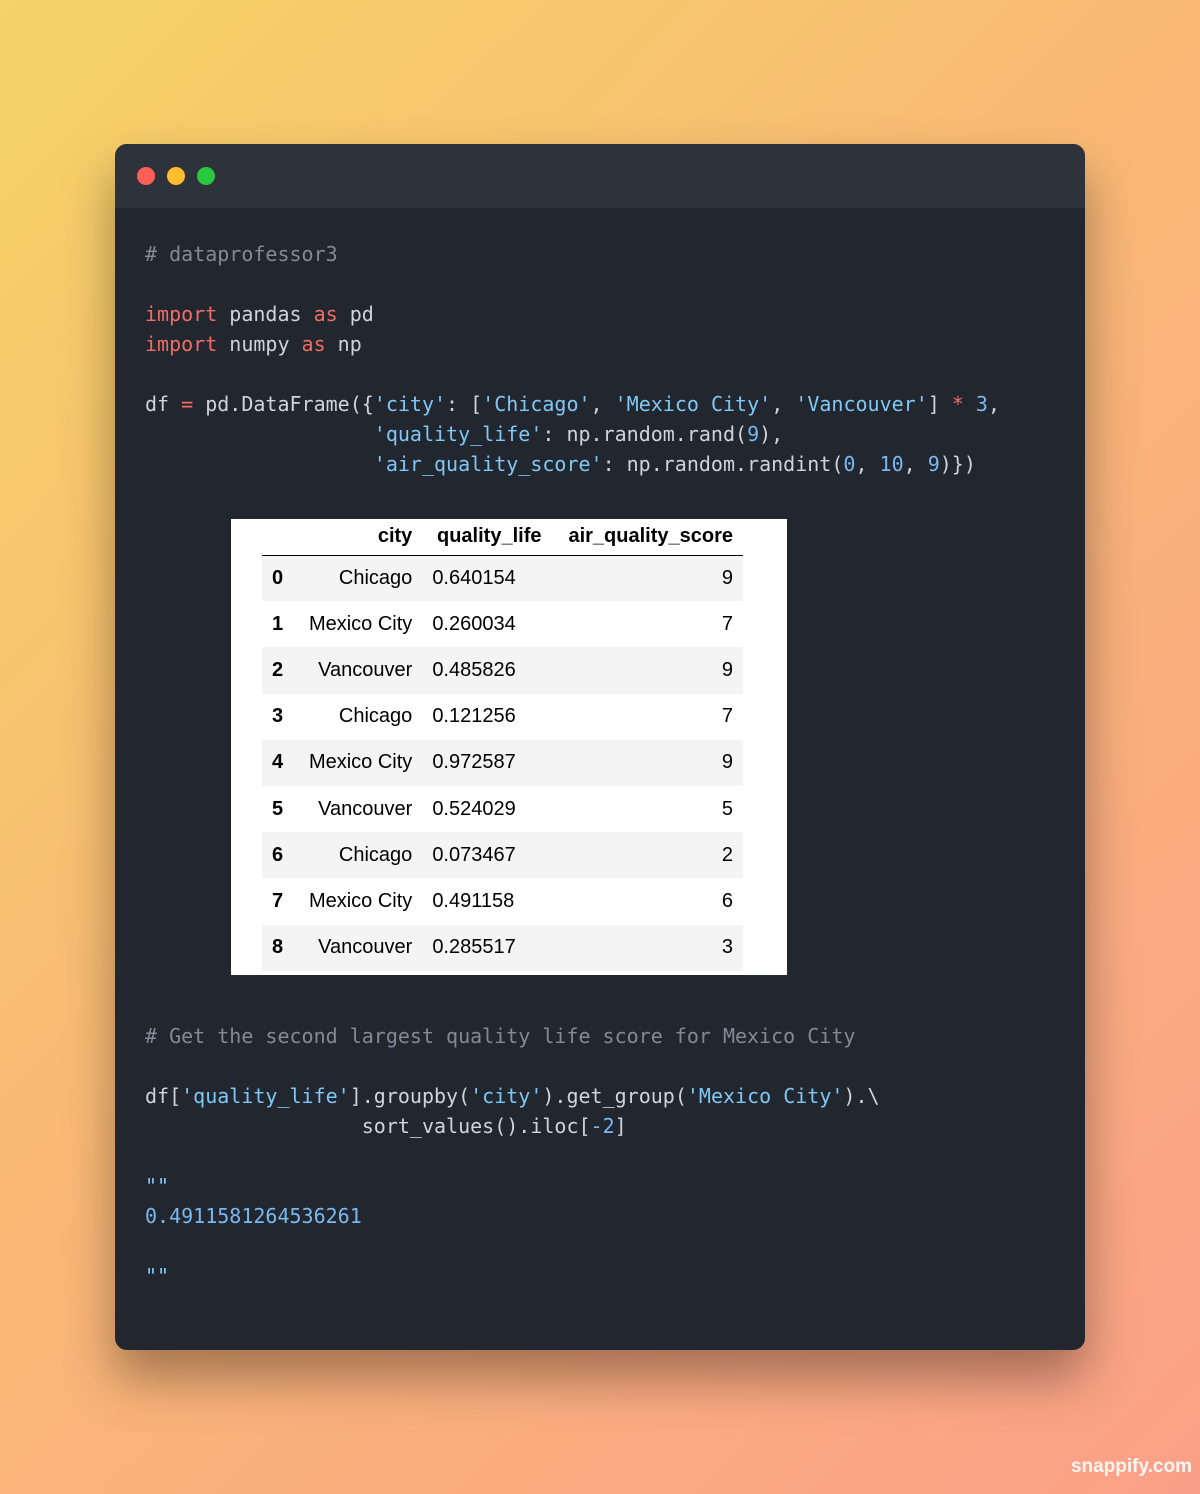 This screenshot has width=1200, height=1494. Describe the element at coordinates (957, 464) in the screenshot. I see `code-token: )})` at that location.